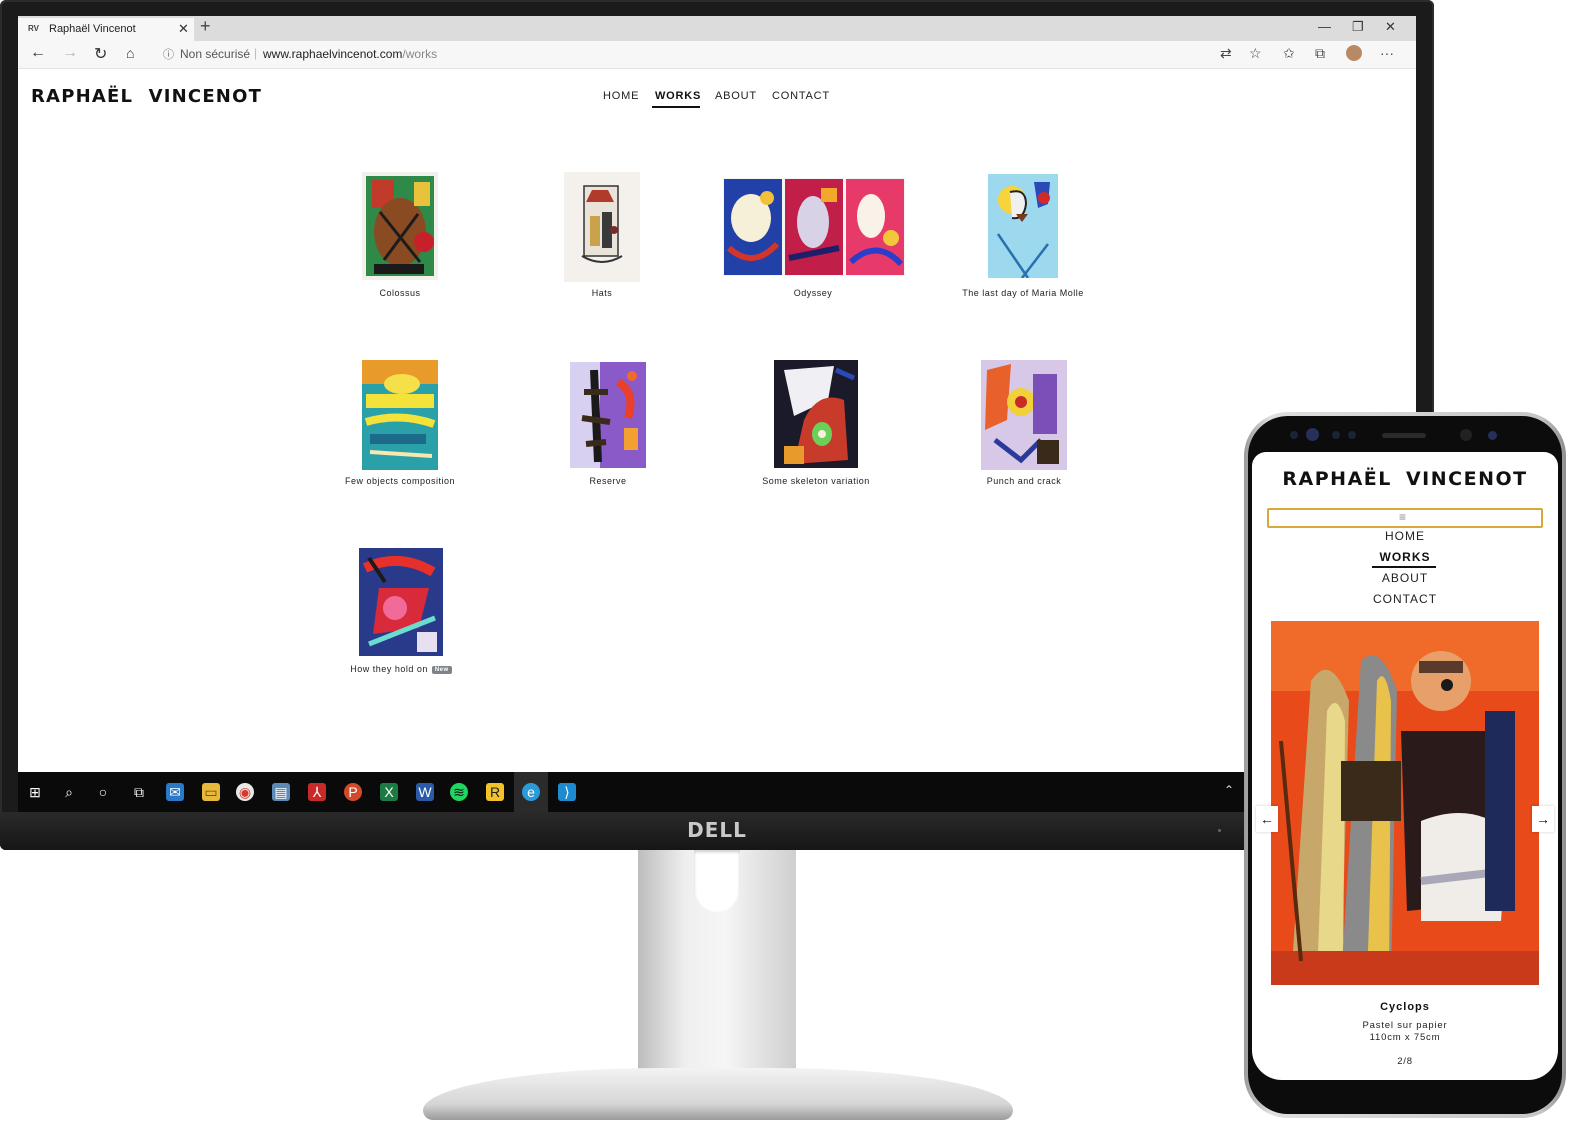 The height and width of the screenshot is (1125, 1580). Describe the element at coordinates (215, 54) in the screenshot. I see `security-status: Non sécurisé` at that location.